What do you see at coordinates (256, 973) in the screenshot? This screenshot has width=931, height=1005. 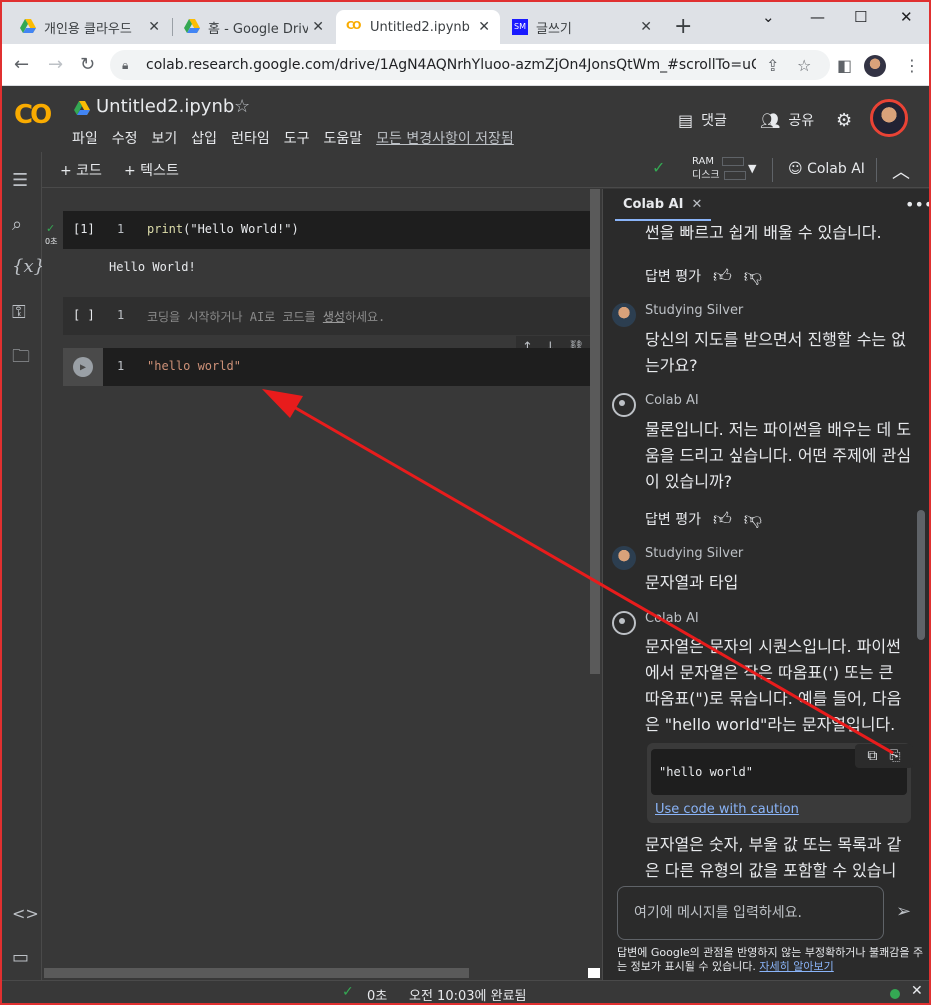 I see `notebook-h-scrollbar` at bounding box center [256, 973].